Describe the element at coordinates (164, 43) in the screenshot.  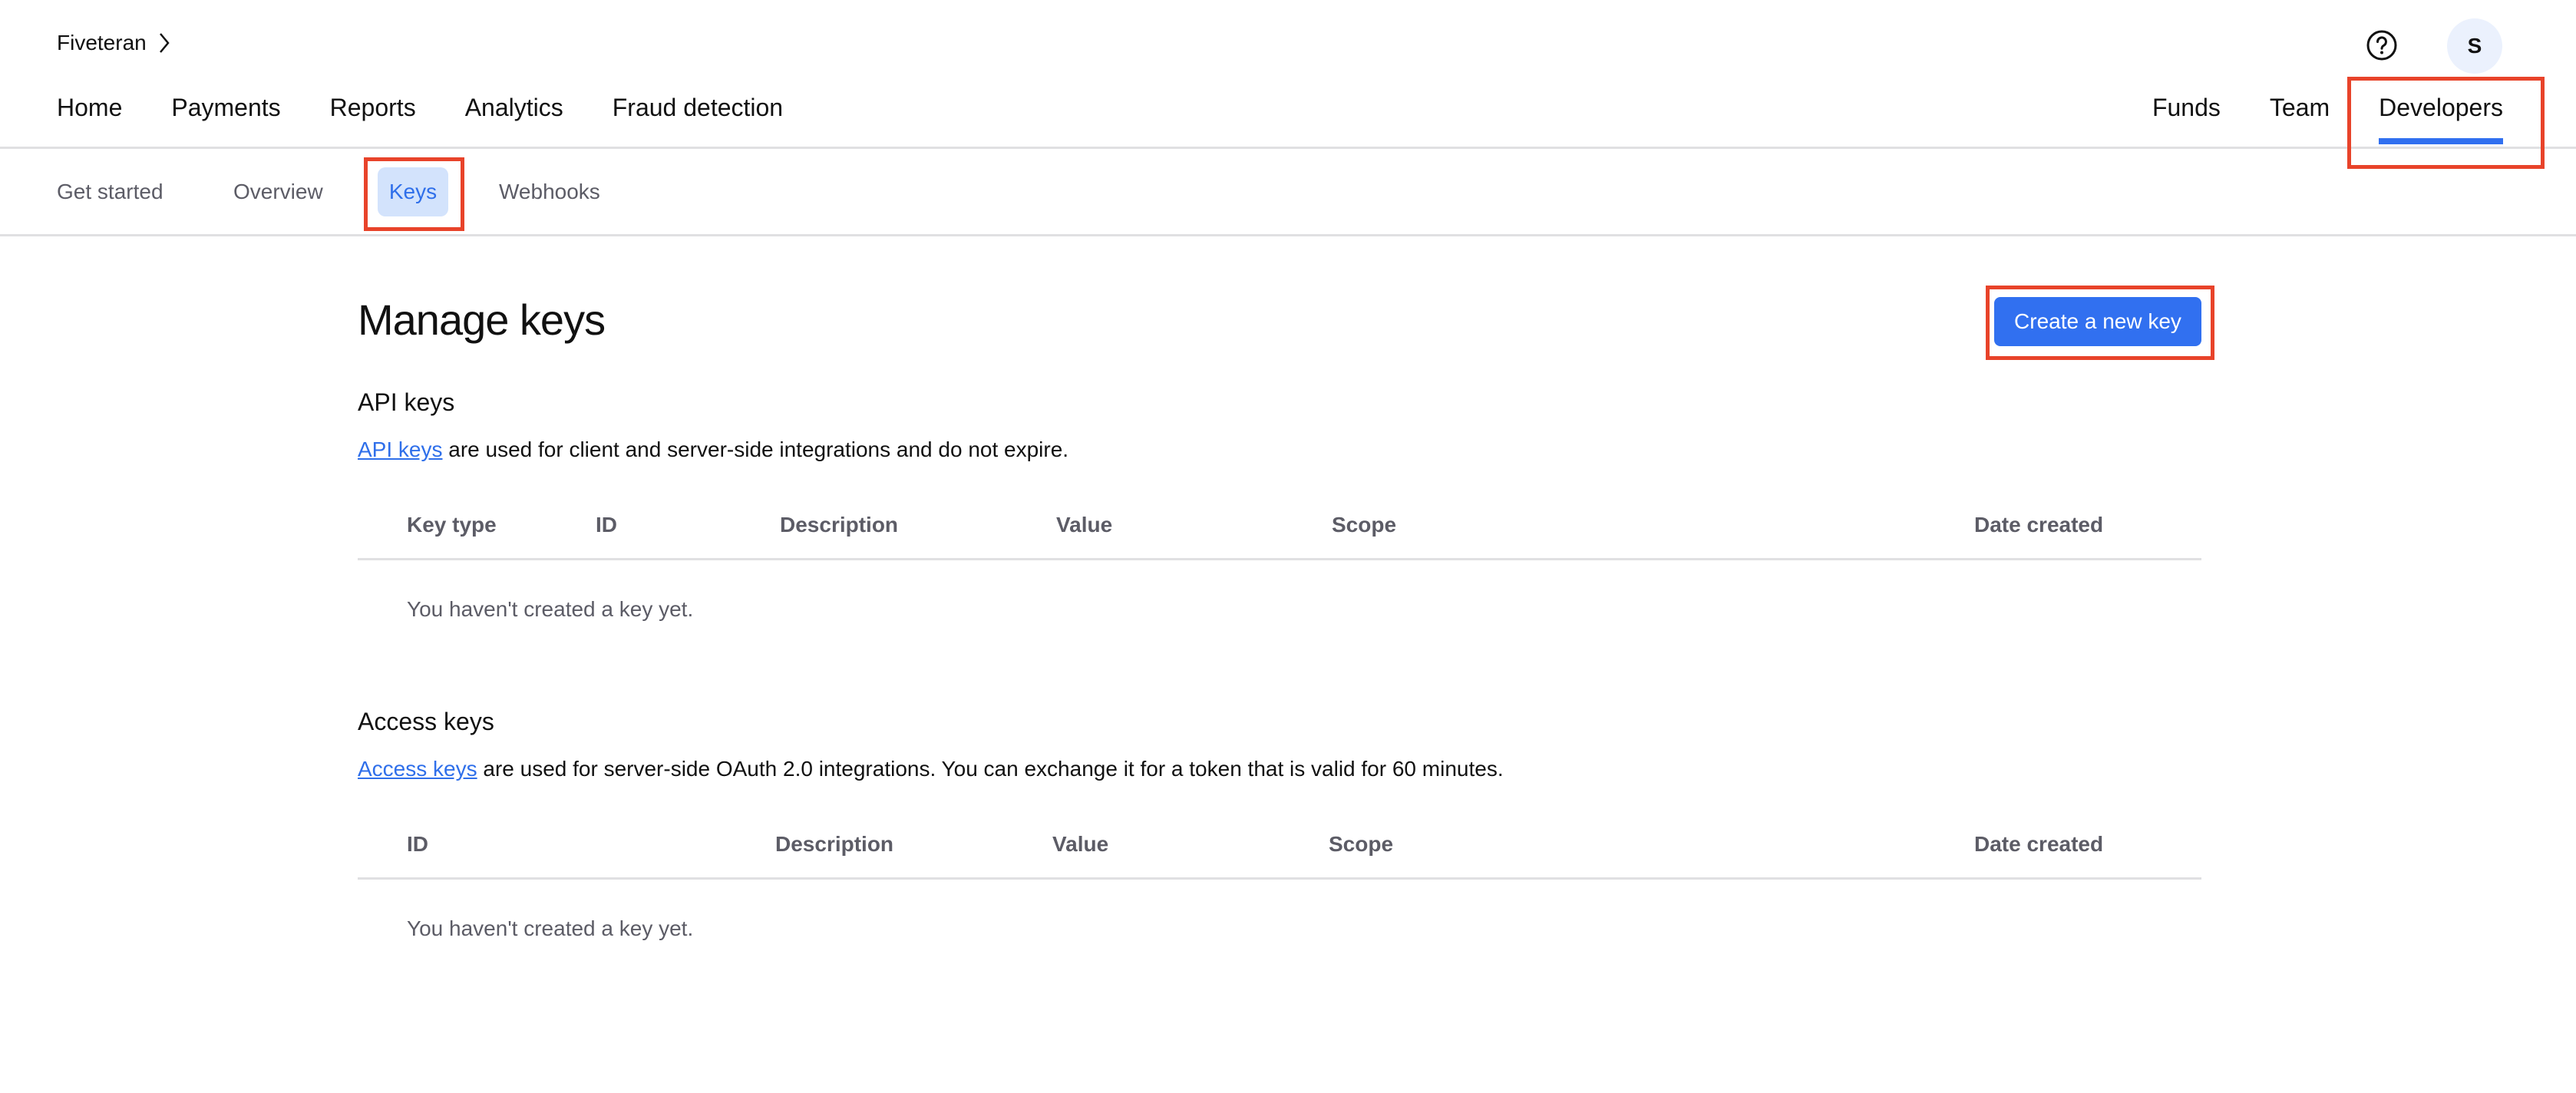
I see `chevron-right-icon` at that location.